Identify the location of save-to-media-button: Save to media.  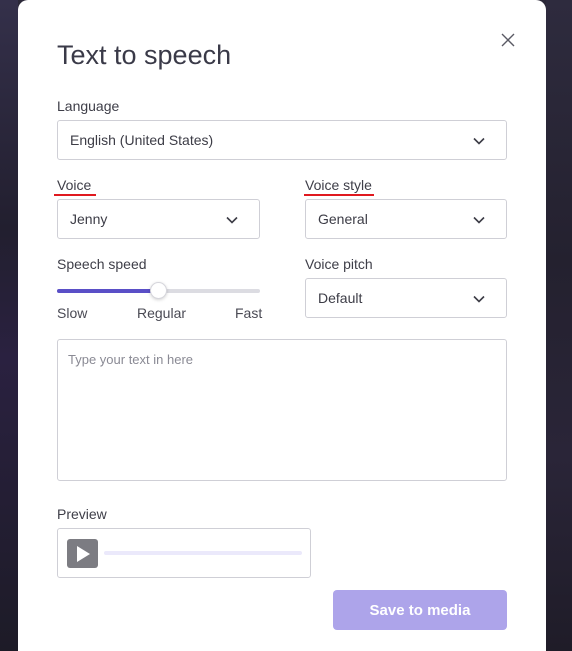
(420, 610).